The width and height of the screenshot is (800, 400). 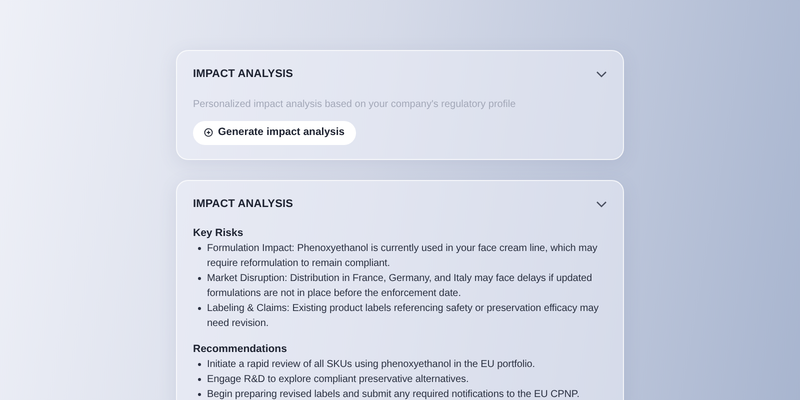 What do you see at coordinates (403, 317) in the screenshot?
I see `list-item-text: Labeling & Claims: Existing product labels referencing safety or preservation efficacy may need revision.` at bounding box center [403, 317].